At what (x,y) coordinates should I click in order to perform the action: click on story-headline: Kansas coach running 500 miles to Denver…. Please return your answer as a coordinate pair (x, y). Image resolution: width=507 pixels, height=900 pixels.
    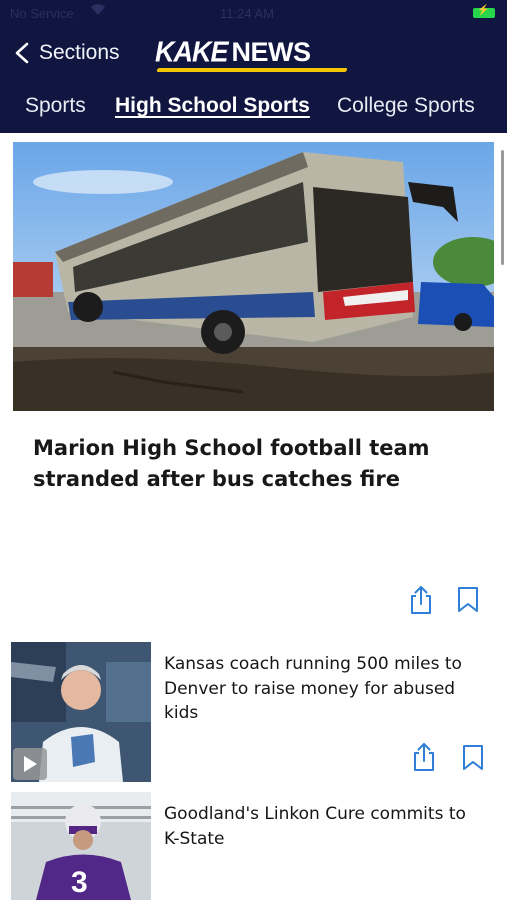
    Looking at the image, I should click on (324, 689).